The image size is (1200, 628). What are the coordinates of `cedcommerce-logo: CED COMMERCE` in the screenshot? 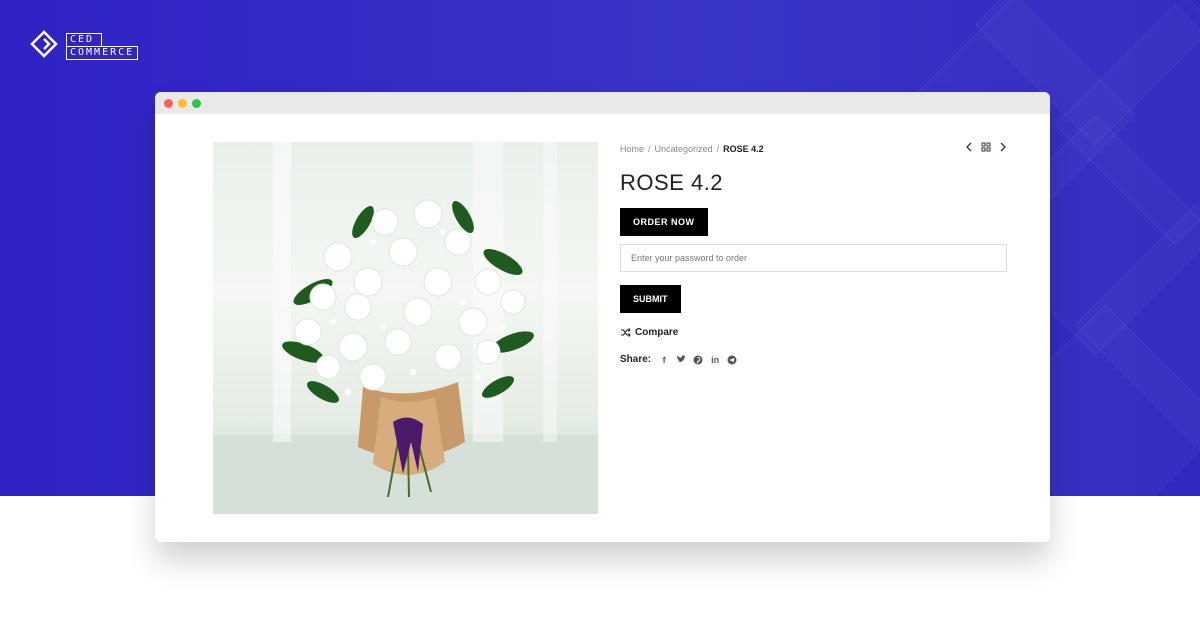 It's located at (84, 46).